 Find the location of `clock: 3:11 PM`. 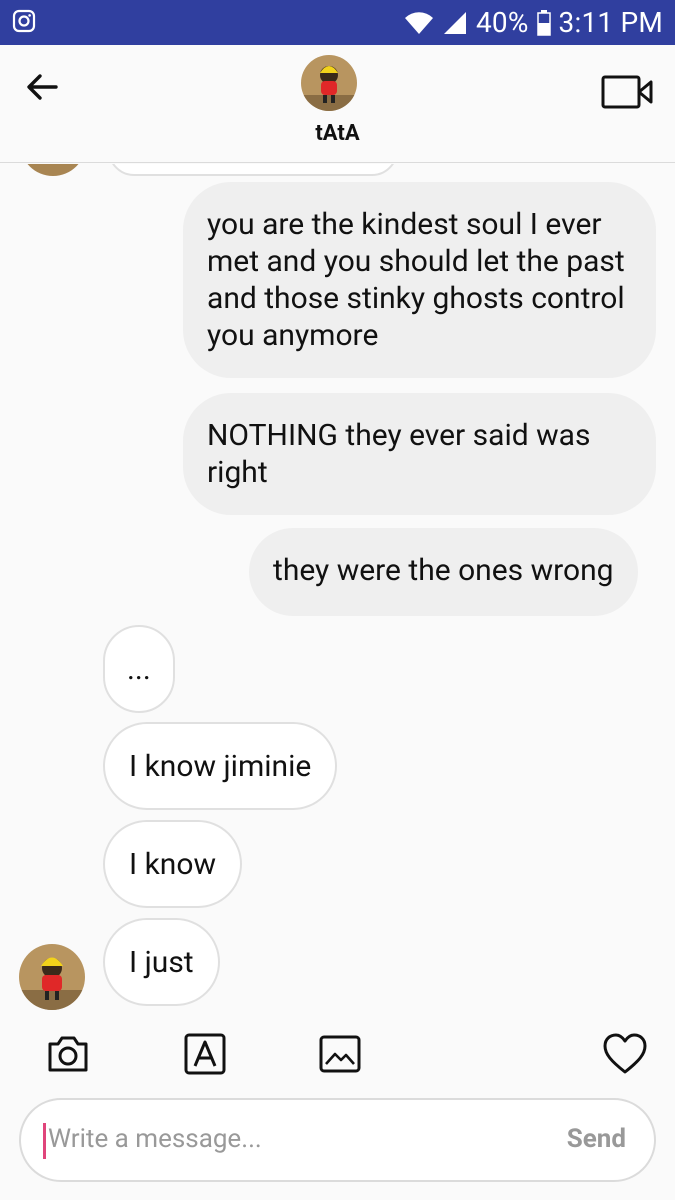

clock: 3:11 PM is located at coordinates (610, 22).